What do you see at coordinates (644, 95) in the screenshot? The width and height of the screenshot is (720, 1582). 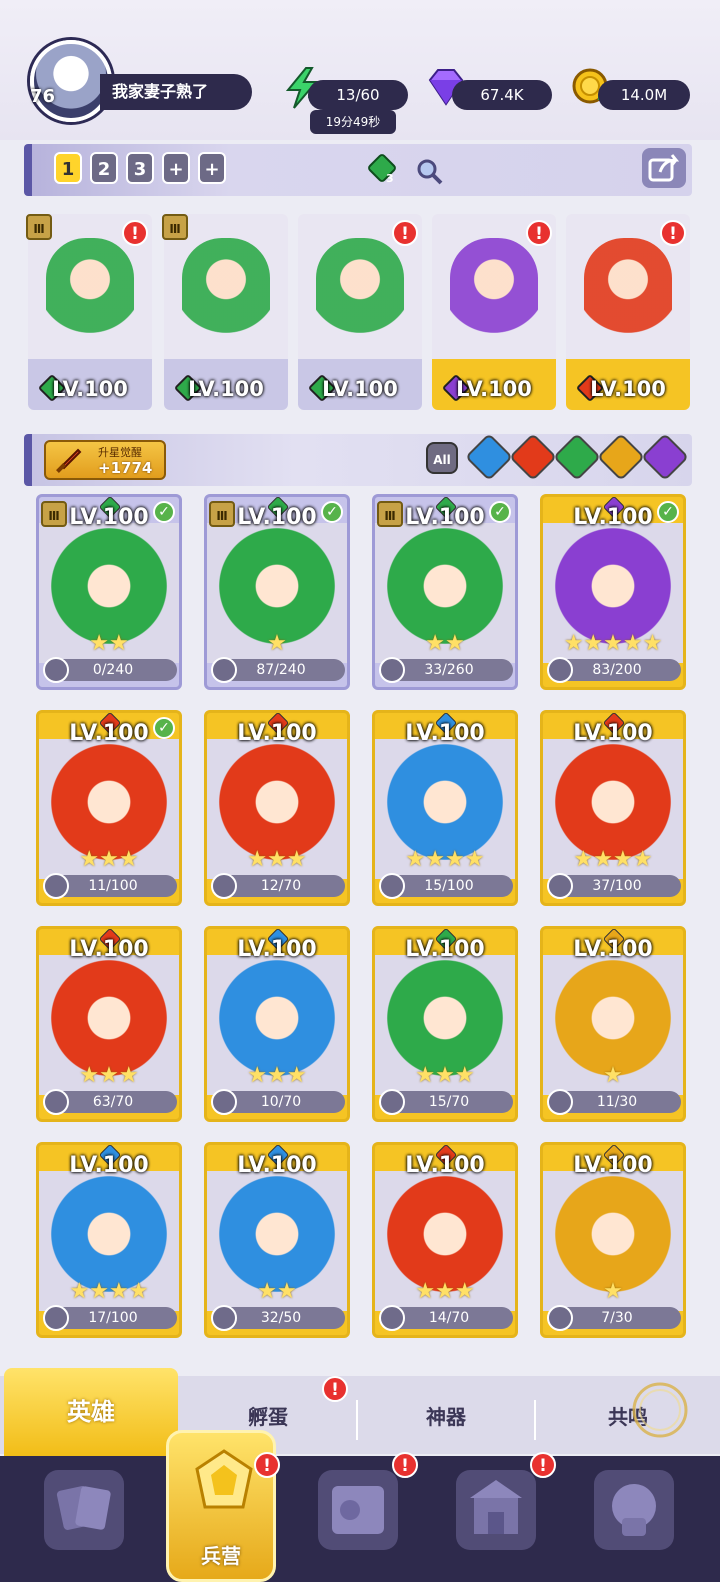 I see `gold-value: 14.0M` at bounding box center [644, 95].